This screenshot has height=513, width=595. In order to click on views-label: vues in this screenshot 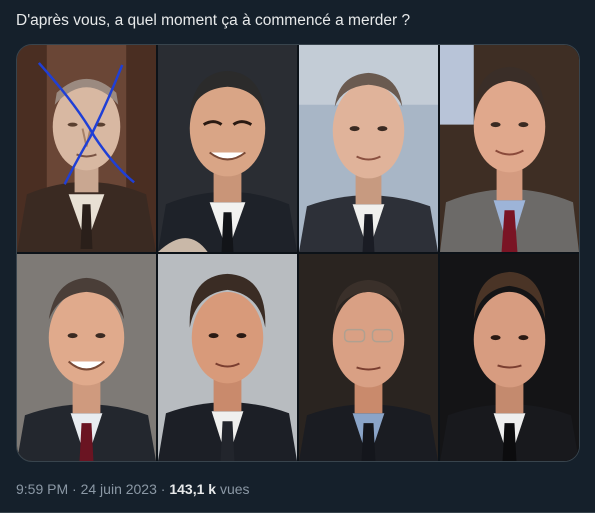, I will do `click(234, 489)`.